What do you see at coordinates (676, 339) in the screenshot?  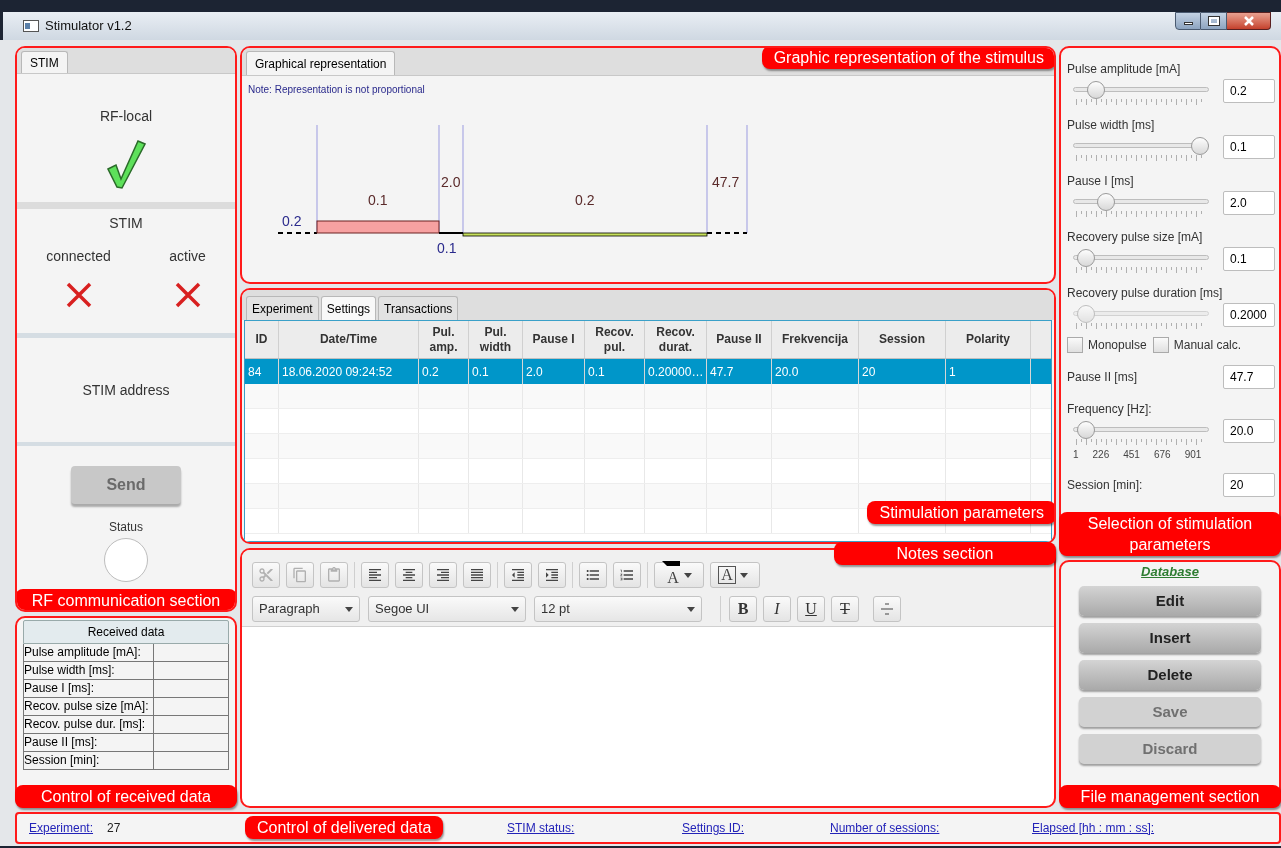 I see `column-header: Recov. durat.` at bounding box center [676, 339].